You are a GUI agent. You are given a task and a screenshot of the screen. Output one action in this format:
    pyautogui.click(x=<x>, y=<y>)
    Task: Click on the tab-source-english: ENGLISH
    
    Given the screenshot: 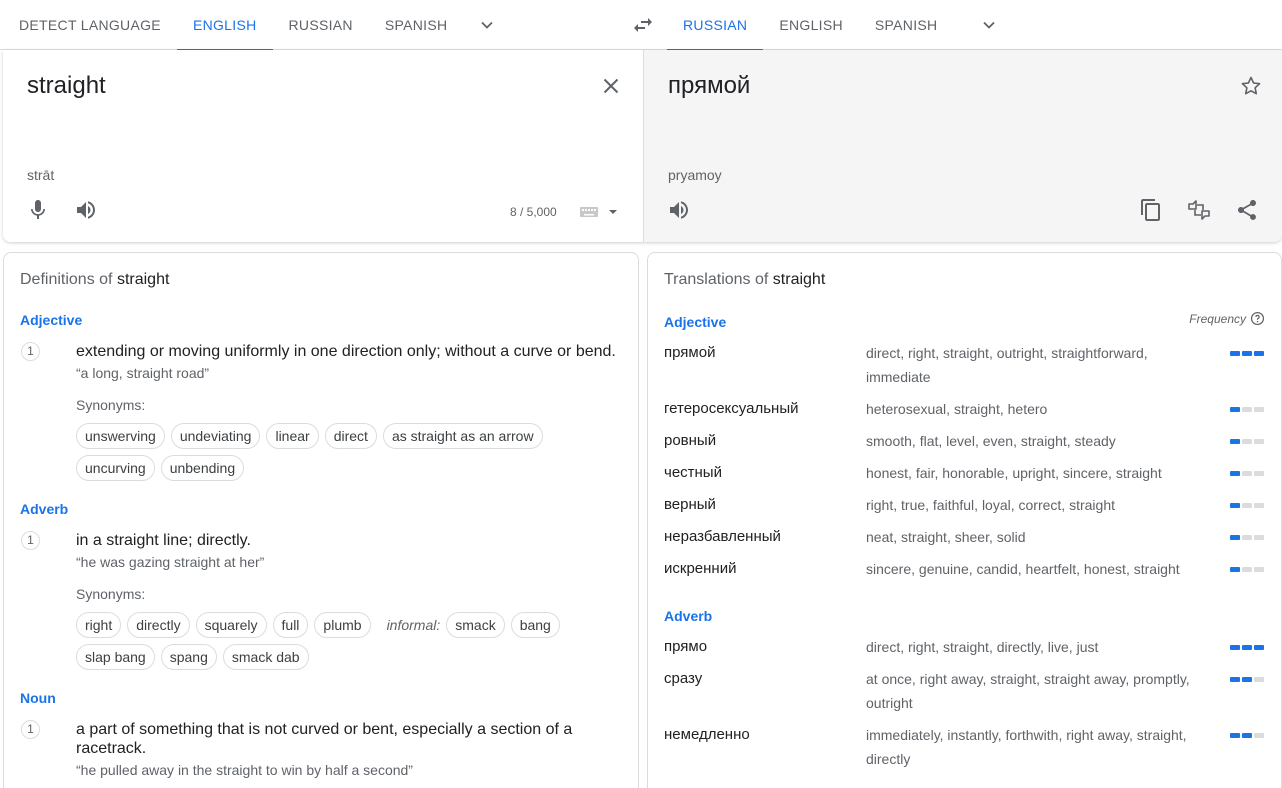 What is the action you would take?
    pyautogui.click(x=224, y=25)
    